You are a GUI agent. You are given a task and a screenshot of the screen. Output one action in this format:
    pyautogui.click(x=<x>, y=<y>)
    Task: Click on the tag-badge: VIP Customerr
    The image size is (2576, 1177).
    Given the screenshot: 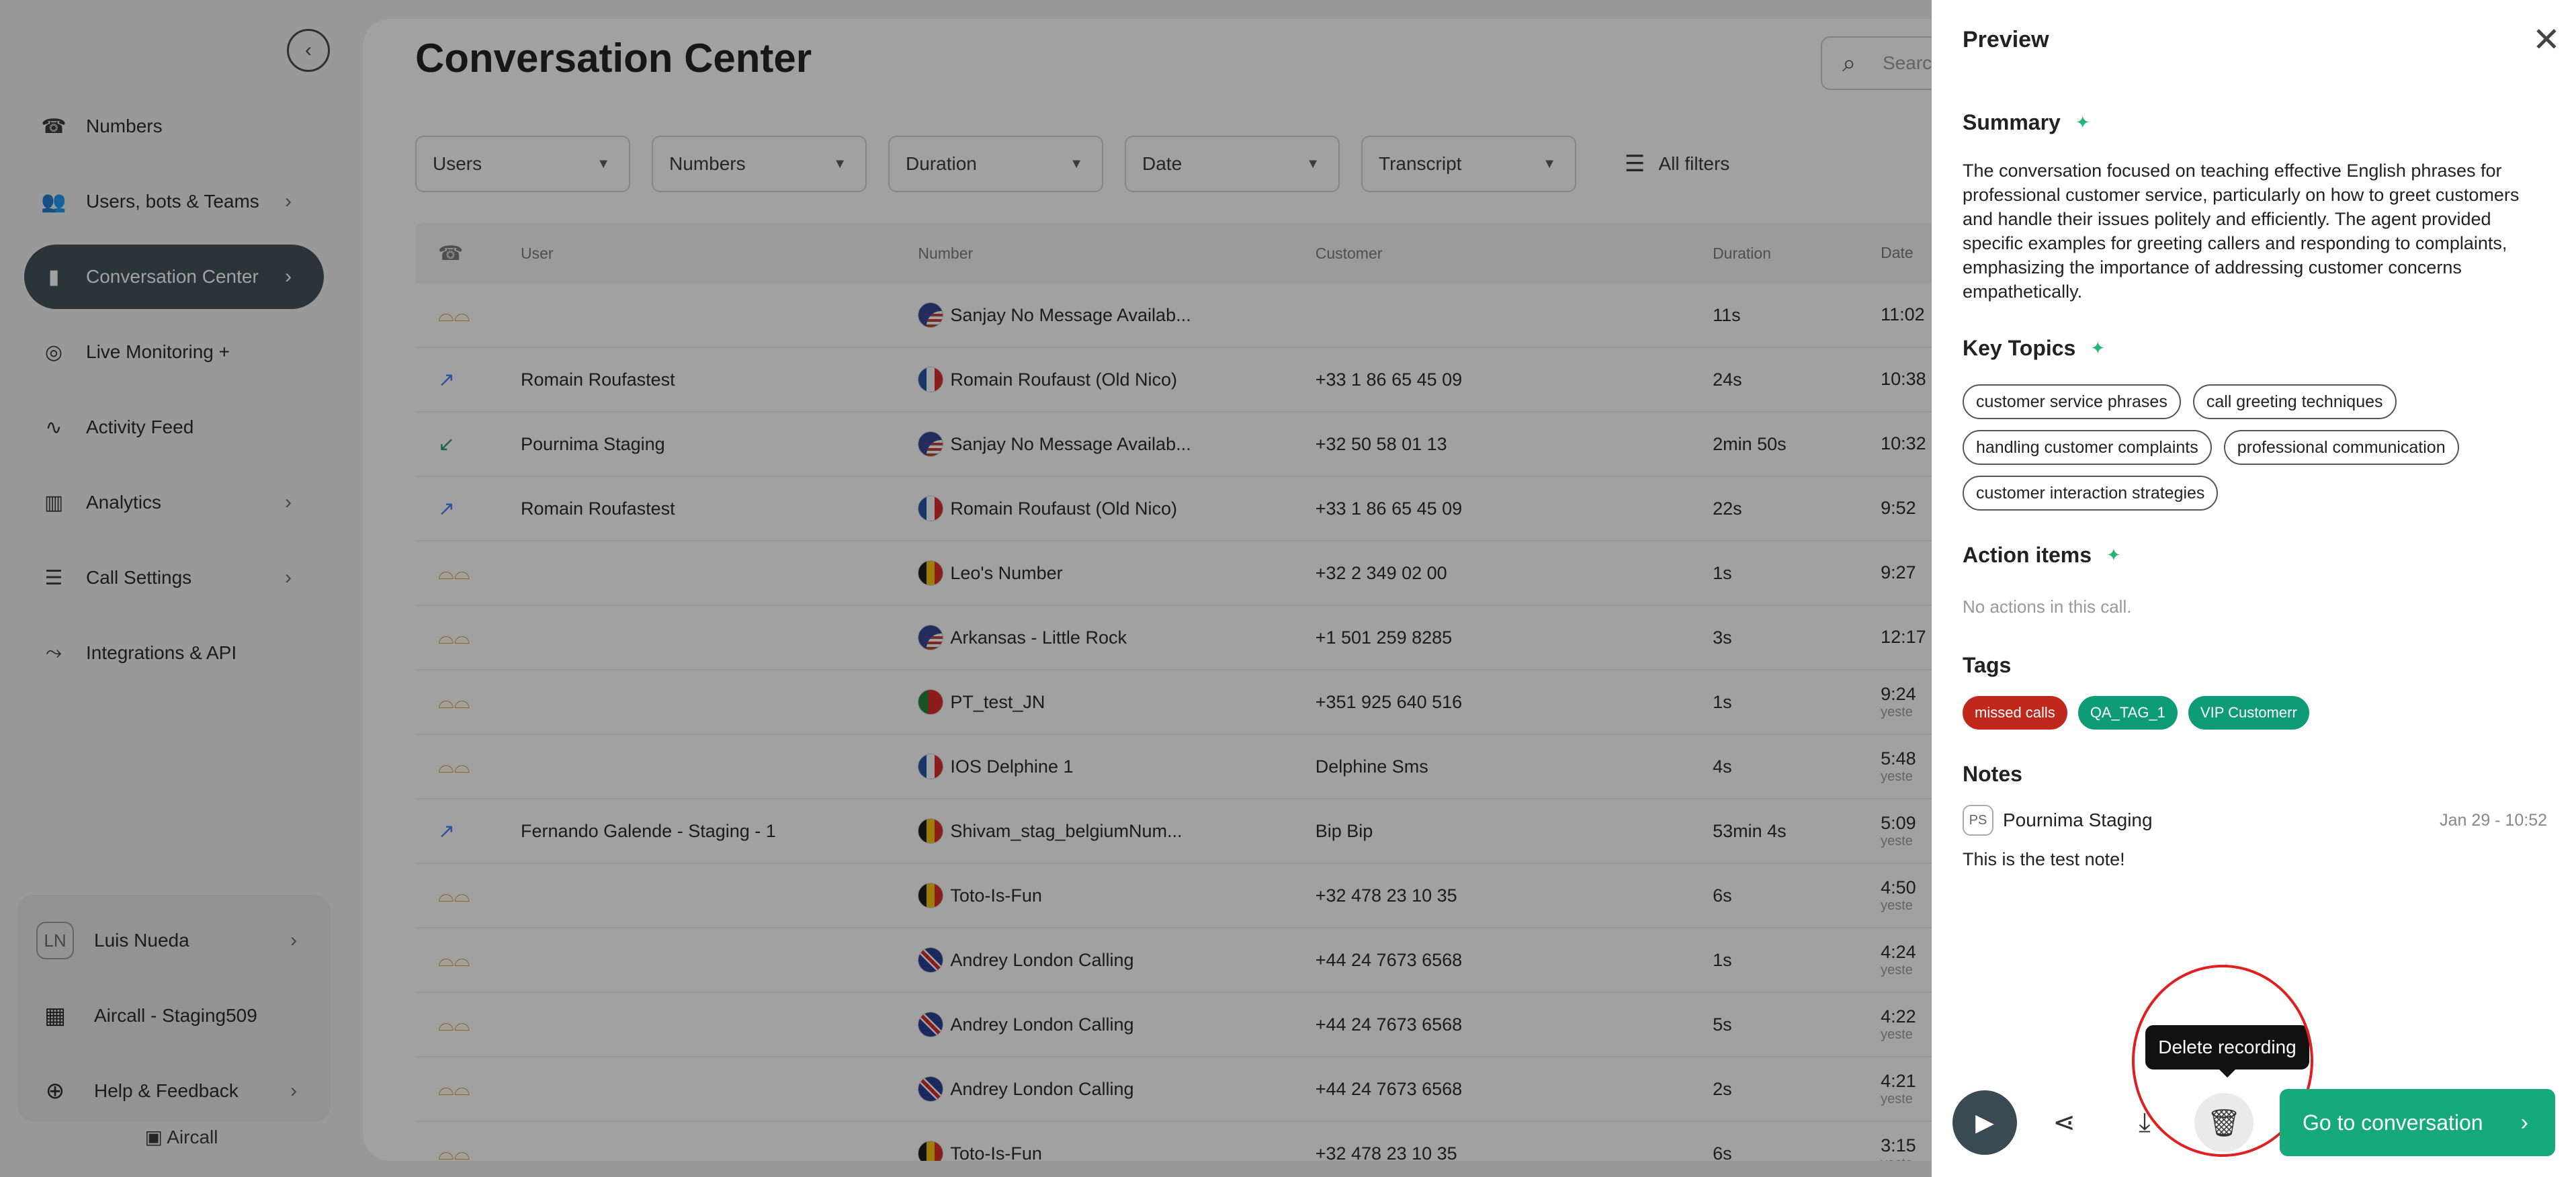 What is the action you would take?
    pyautogui.click(x=2248, y=713)
    